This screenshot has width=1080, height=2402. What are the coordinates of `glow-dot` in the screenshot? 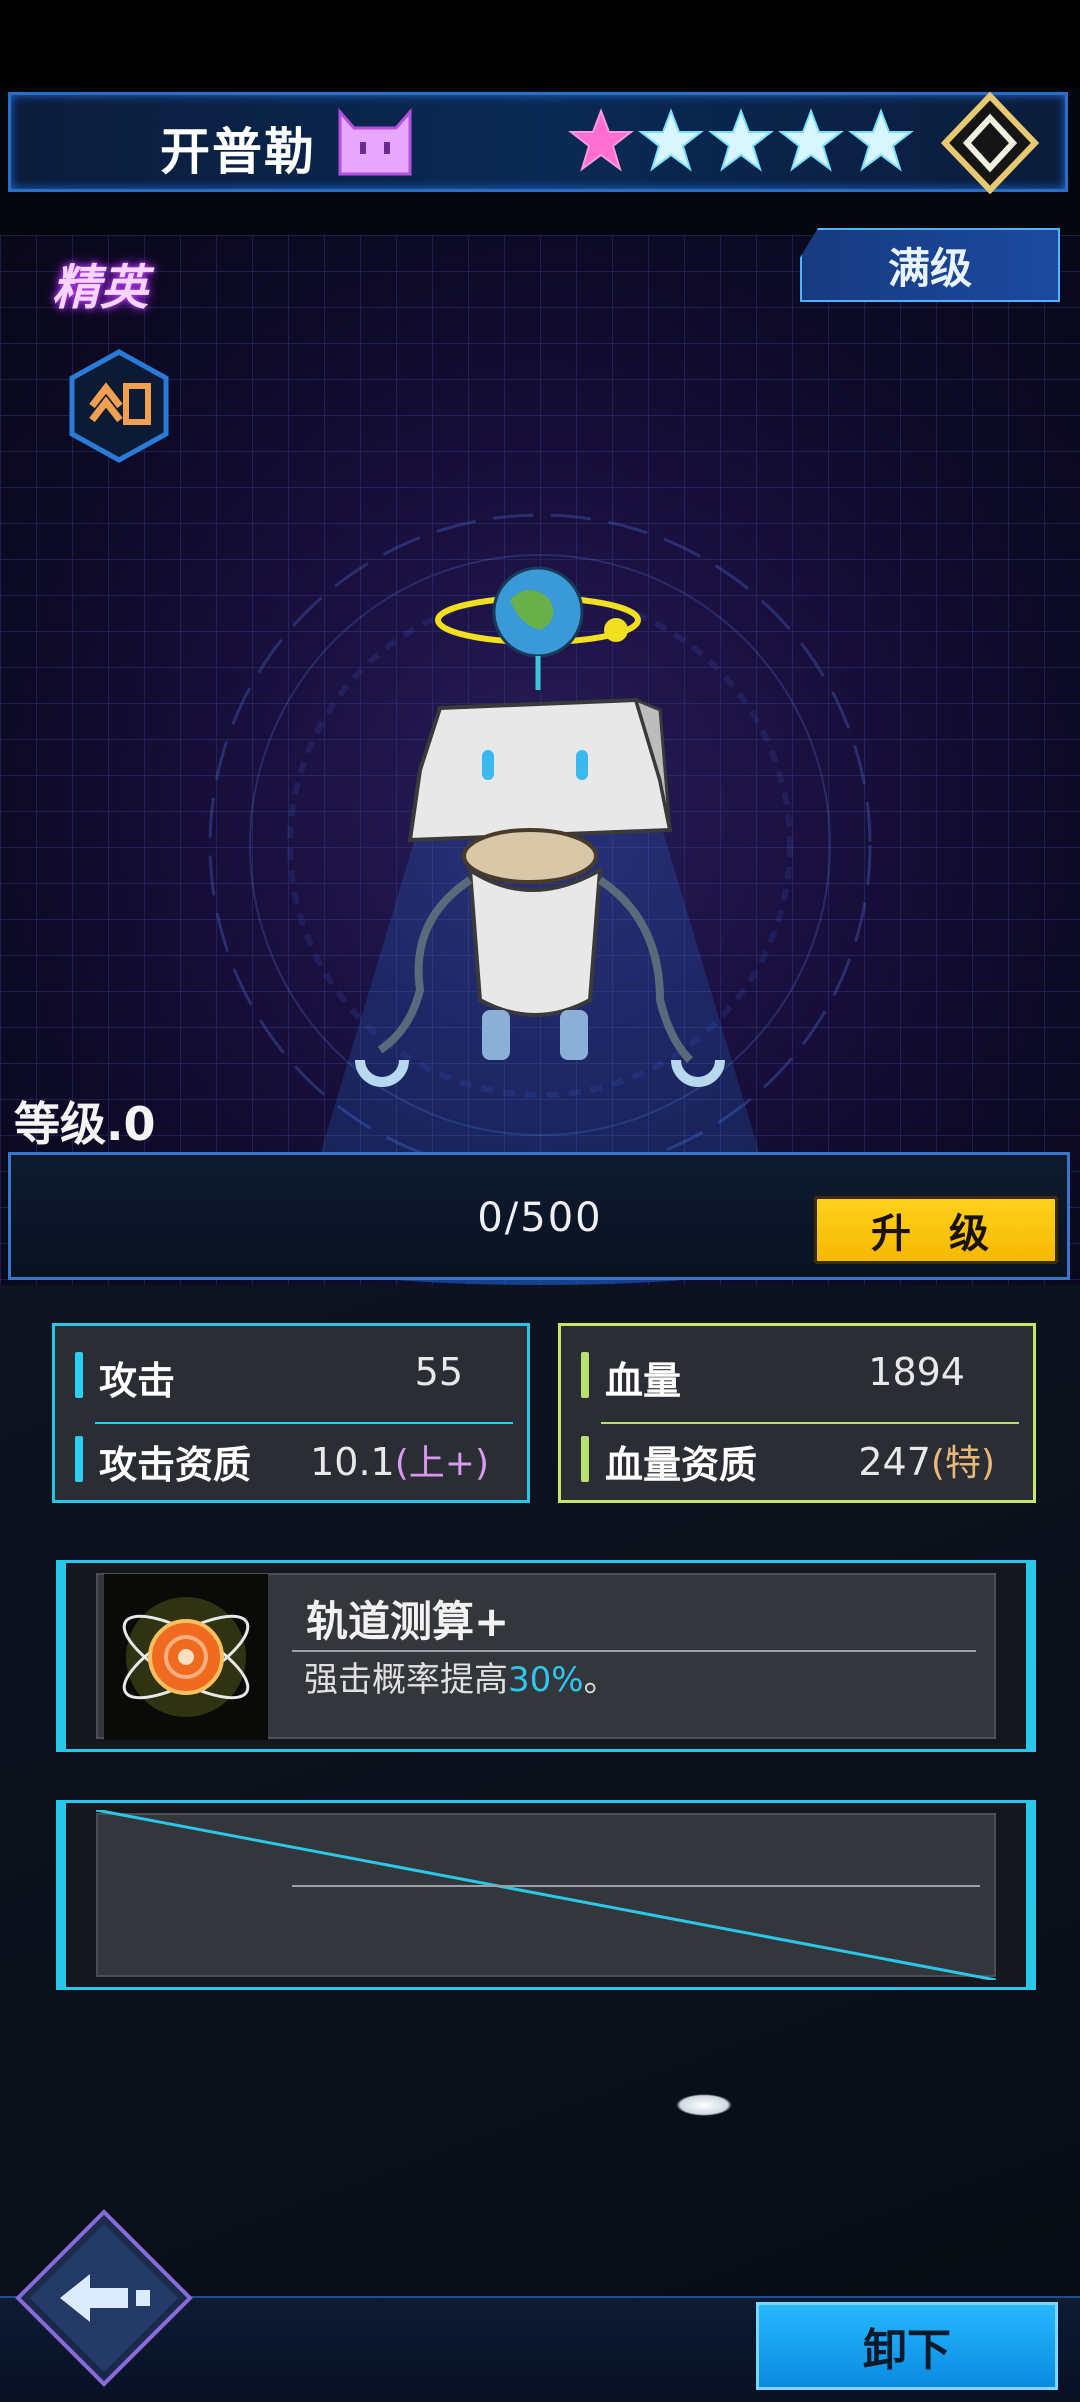 It's located at (704, 2105).